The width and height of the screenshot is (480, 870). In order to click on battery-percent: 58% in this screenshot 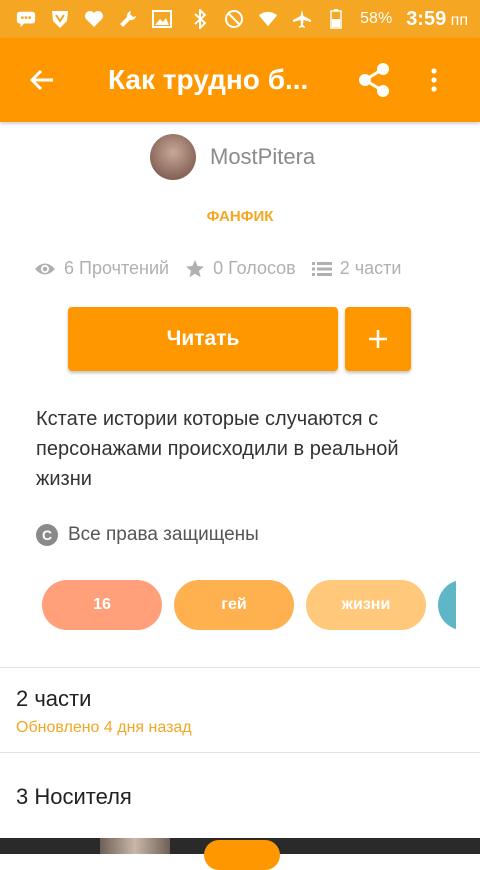, I will do `click(376, 18)`.